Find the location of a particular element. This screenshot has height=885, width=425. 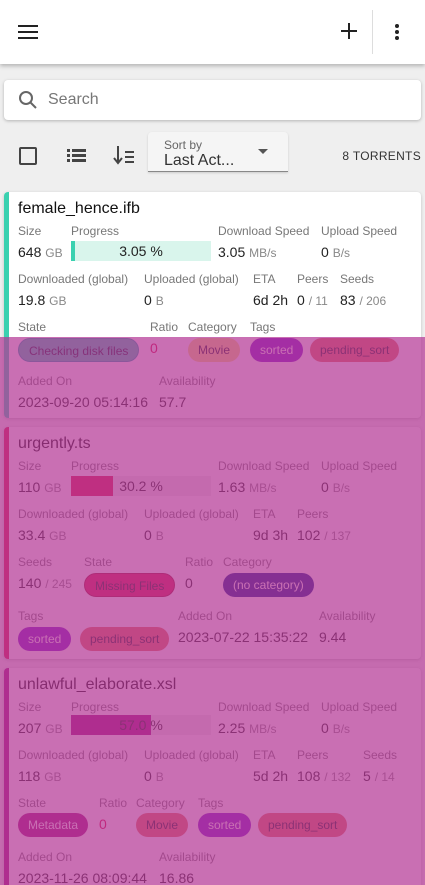

search-bar is located at coordinates (212, 100).